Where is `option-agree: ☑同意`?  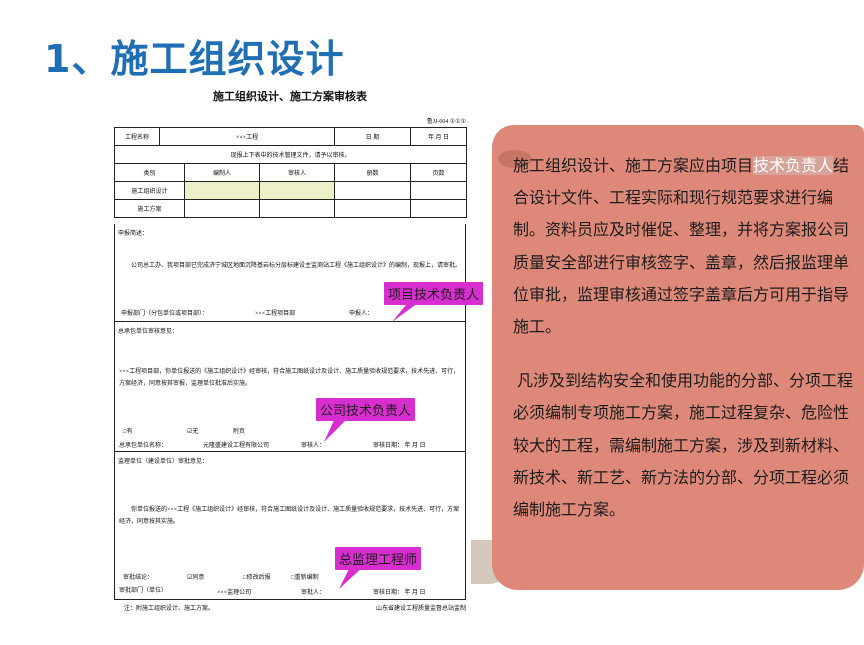
option-agree: ☑同意 is located at coordinates (196, 578).